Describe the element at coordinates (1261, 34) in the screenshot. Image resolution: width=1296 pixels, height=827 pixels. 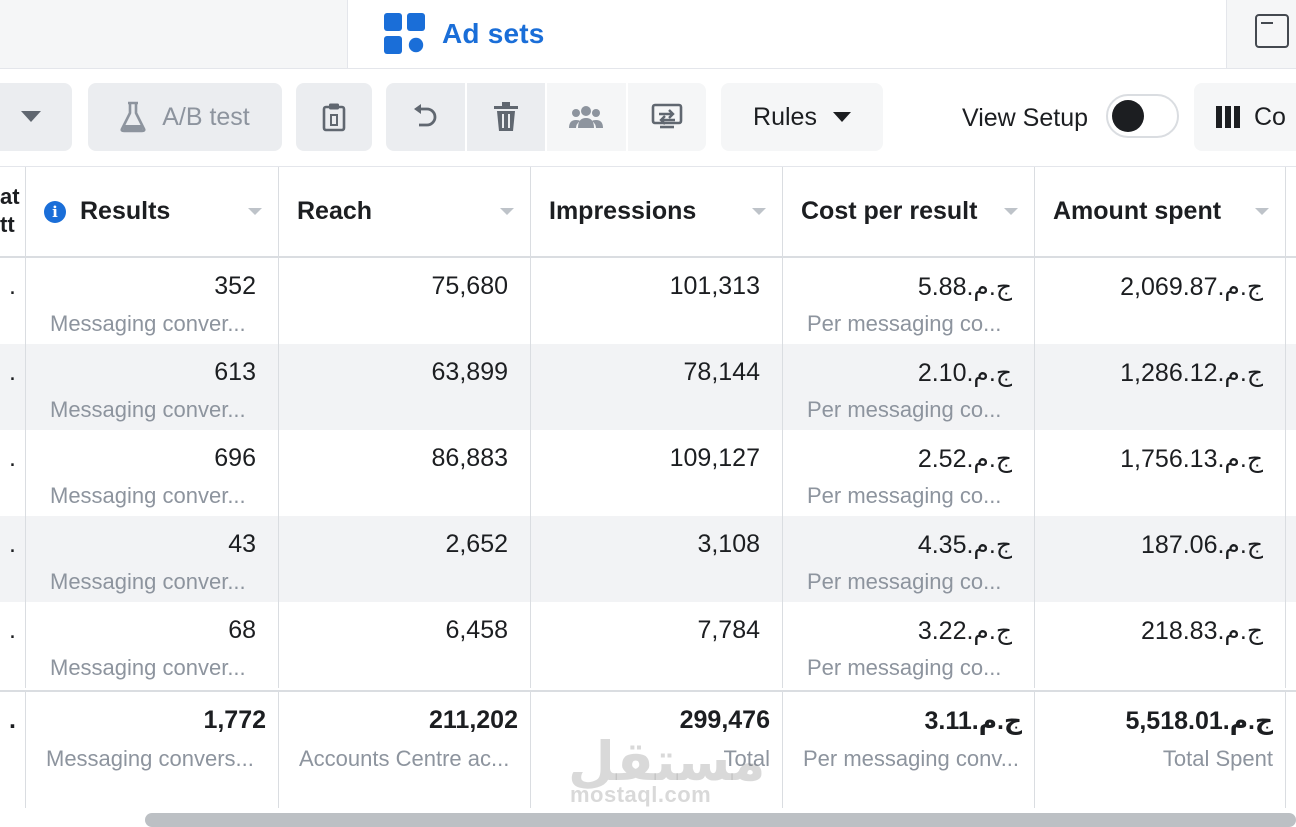
I see `tab-ads` at that location.